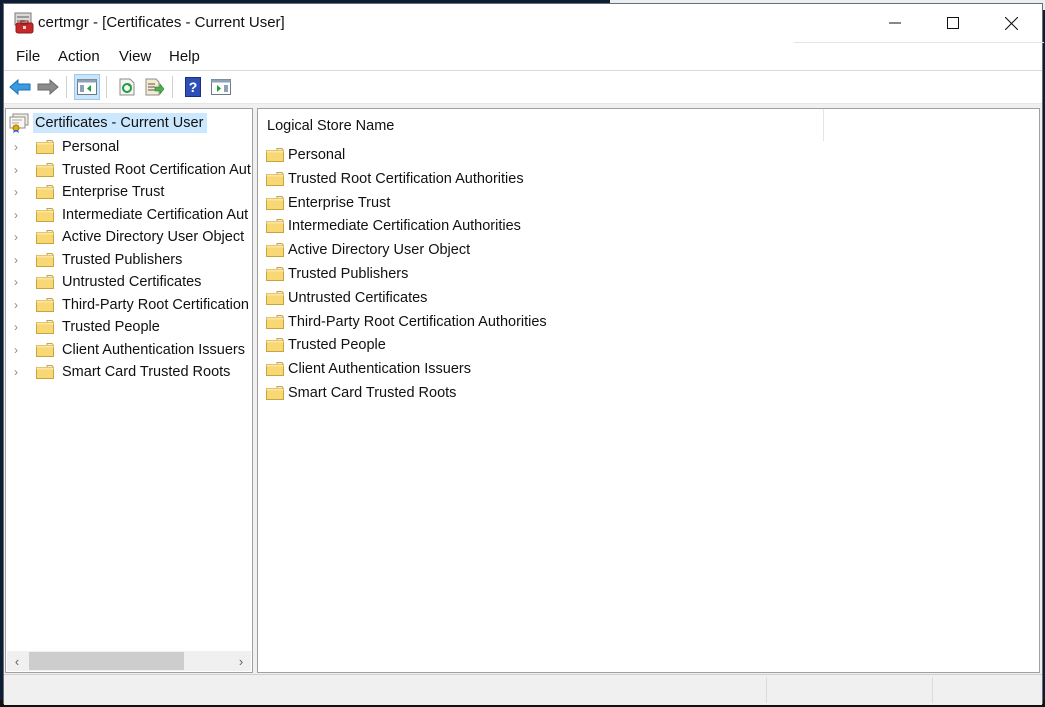 The width and height of the screenshot is (1045, 707). Describe the element at coordinates (156, 169) in the screenshot. I see `tree-item-label: Trusted Root Certification Aut` at that location.